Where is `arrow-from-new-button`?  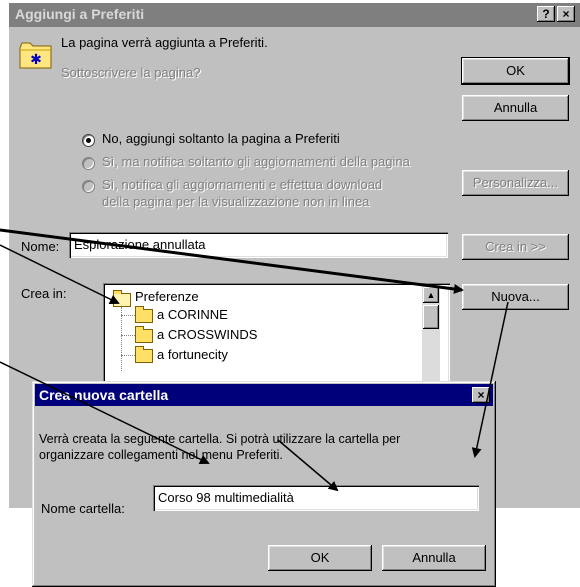
arrow-from-new-button is located at coordinates (490, 379).